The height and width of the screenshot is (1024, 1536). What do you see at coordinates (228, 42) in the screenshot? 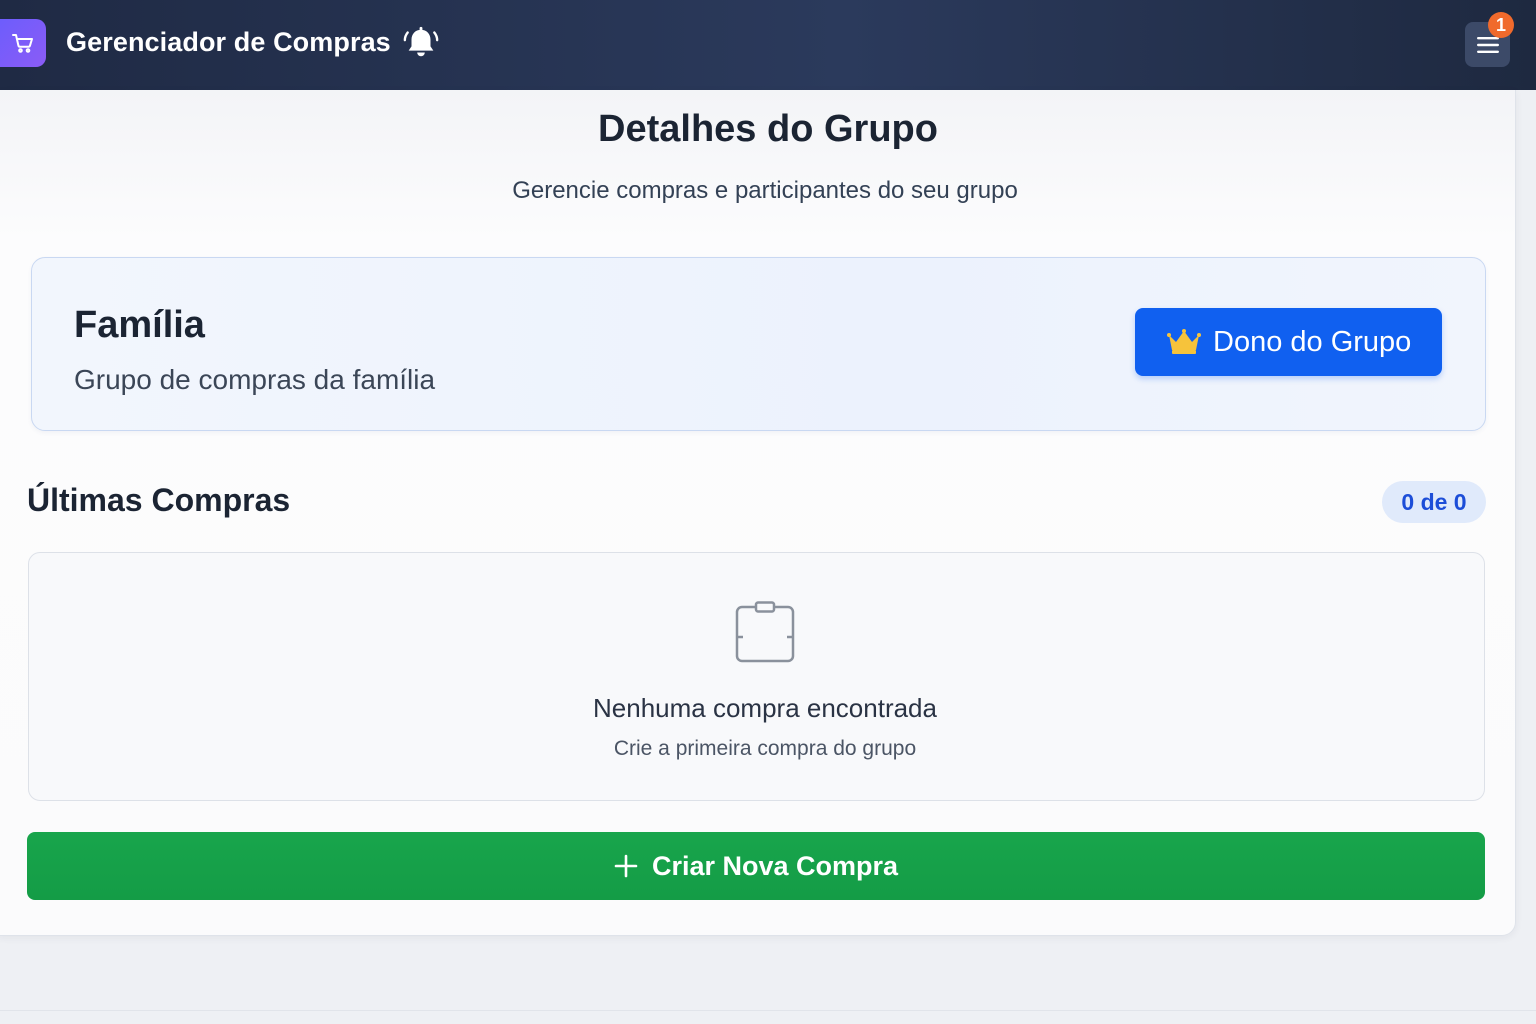
I see `app-title: Gerenciador de Compras` at bounding box center [228, 42].